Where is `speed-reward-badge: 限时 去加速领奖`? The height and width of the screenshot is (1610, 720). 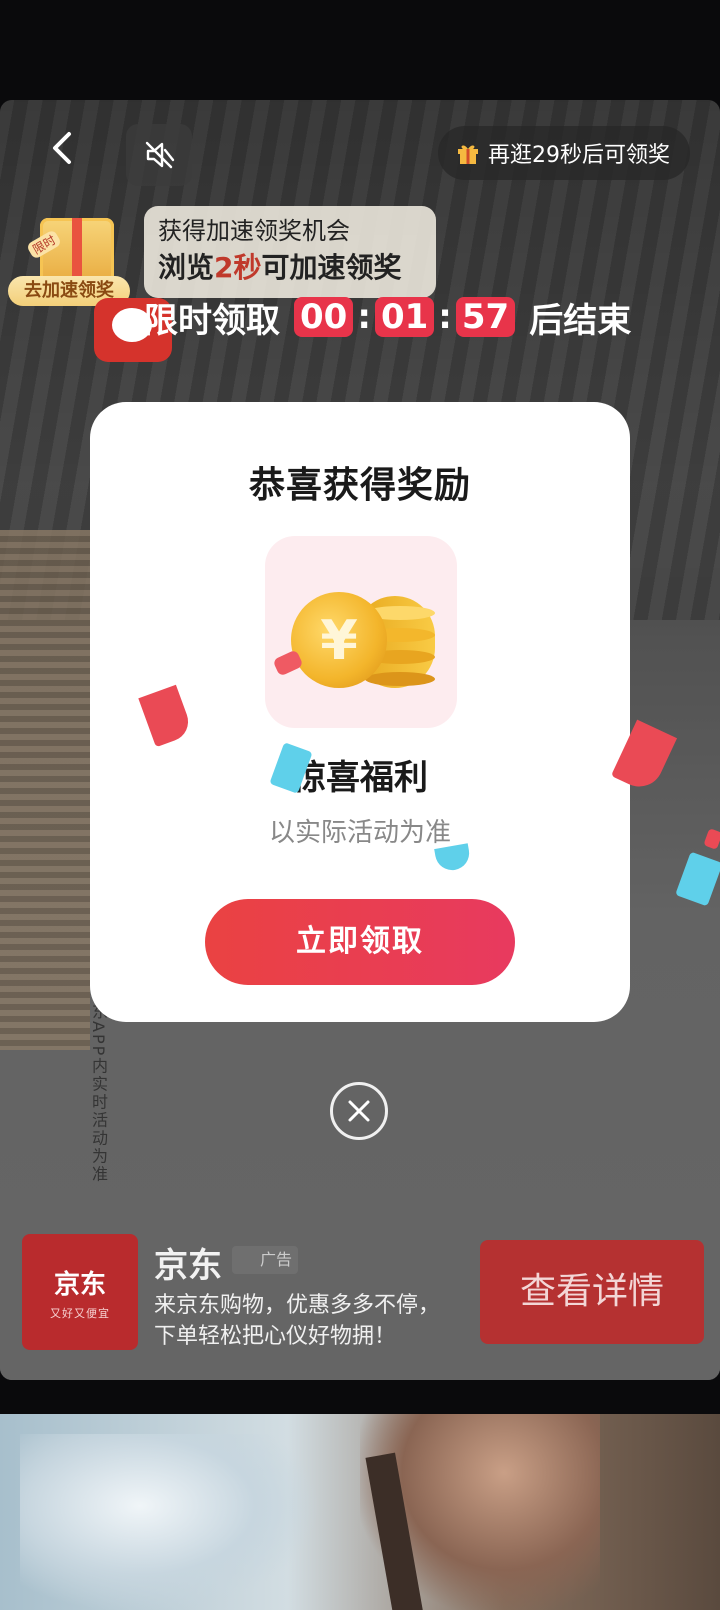 speed-reward-badge: 限时 去加速领奖 is located at coordinates (90, 286).